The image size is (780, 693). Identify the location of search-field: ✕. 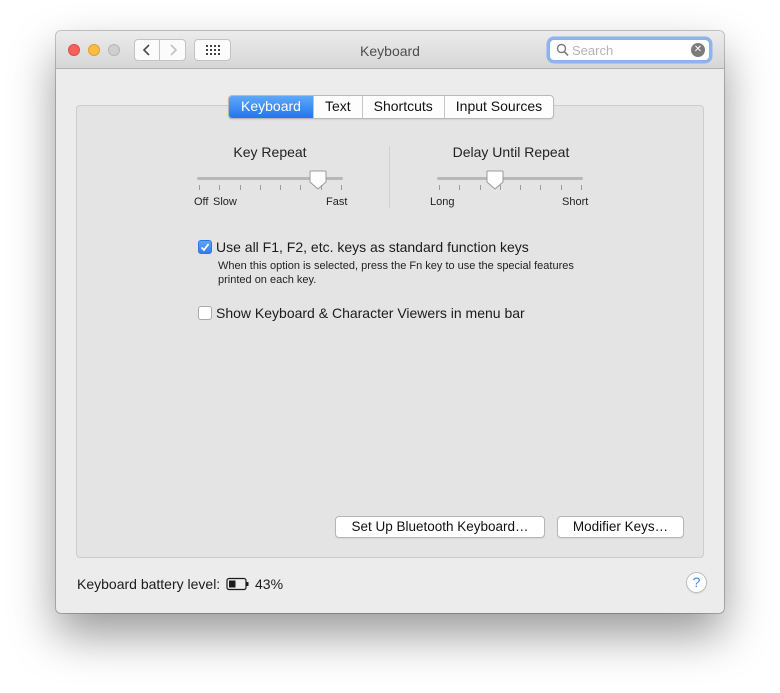
(629, 50).